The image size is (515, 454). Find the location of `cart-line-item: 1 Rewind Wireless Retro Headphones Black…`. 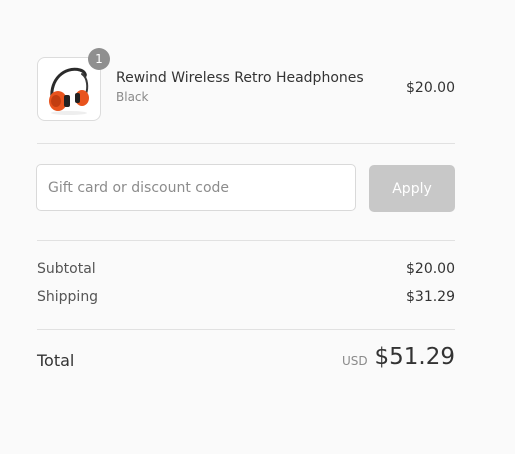

cart-line-item: 1 Rewind Wireless Retro Headphones Black… is located at coordinates (246, 84).